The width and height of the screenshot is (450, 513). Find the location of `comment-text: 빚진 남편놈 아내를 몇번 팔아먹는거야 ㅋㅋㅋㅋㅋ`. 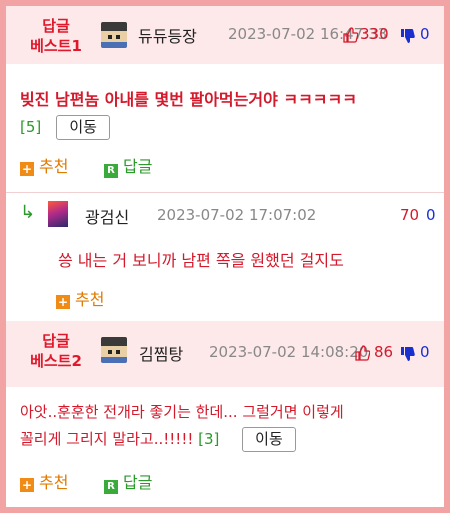

comment-text: 빚진 남편놈 아내를 몇번 팔아먹는거야 ㅋㅋㅋㅋㅋ is located at coordinates (188, 99).